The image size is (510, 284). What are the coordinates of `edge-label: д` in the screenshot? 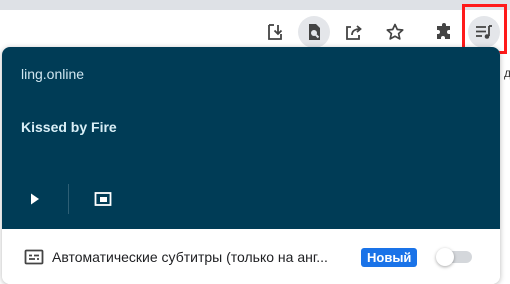 It's located at (507, 73).